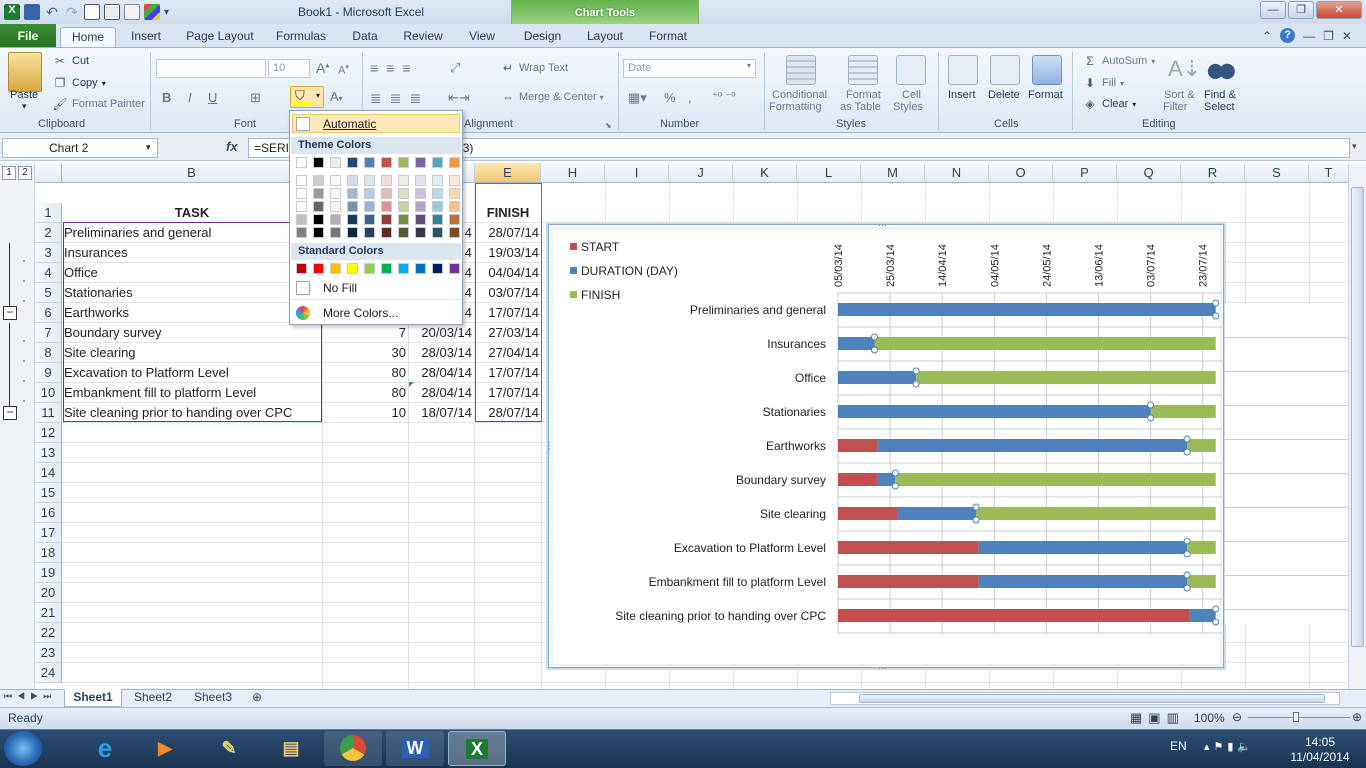  Describe the element at coordinates (690, 97) in the screenshot. I see `comma-style-icon: ,` at that location.